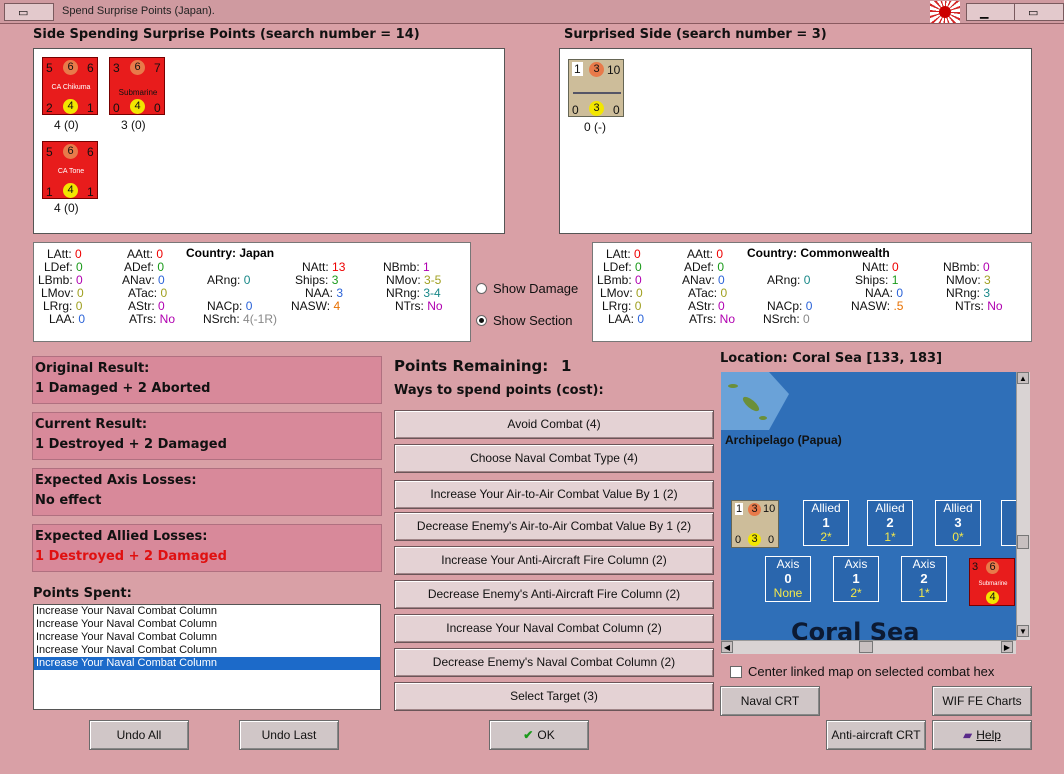  Describe the element at coordinates (783, 440) in the screenshot. I see `archipelago-label: Archipelago (Papua)` at that location.